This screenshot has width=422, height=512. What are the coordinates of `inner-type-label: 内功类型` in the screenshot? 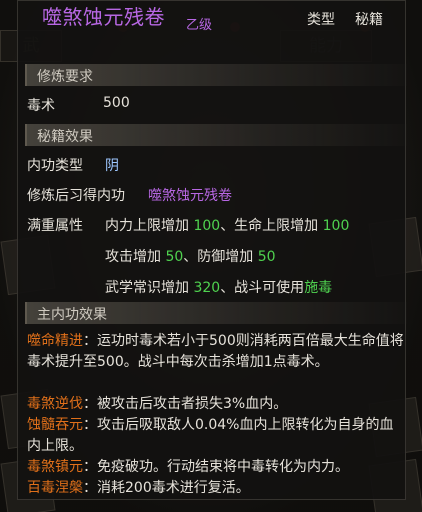 It's located at (55, 166).